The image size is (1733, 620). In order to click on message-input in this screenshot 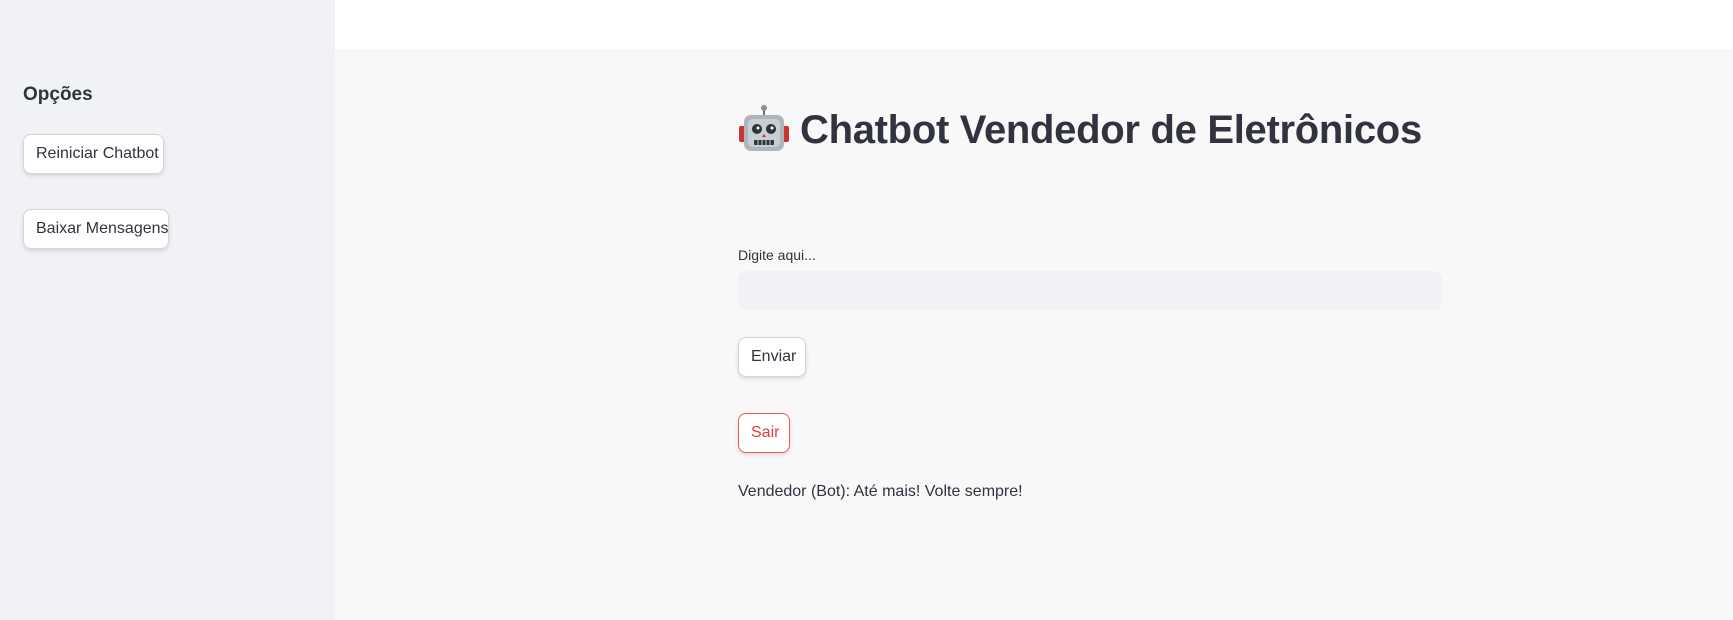, I will do `click(1090, 290)`.